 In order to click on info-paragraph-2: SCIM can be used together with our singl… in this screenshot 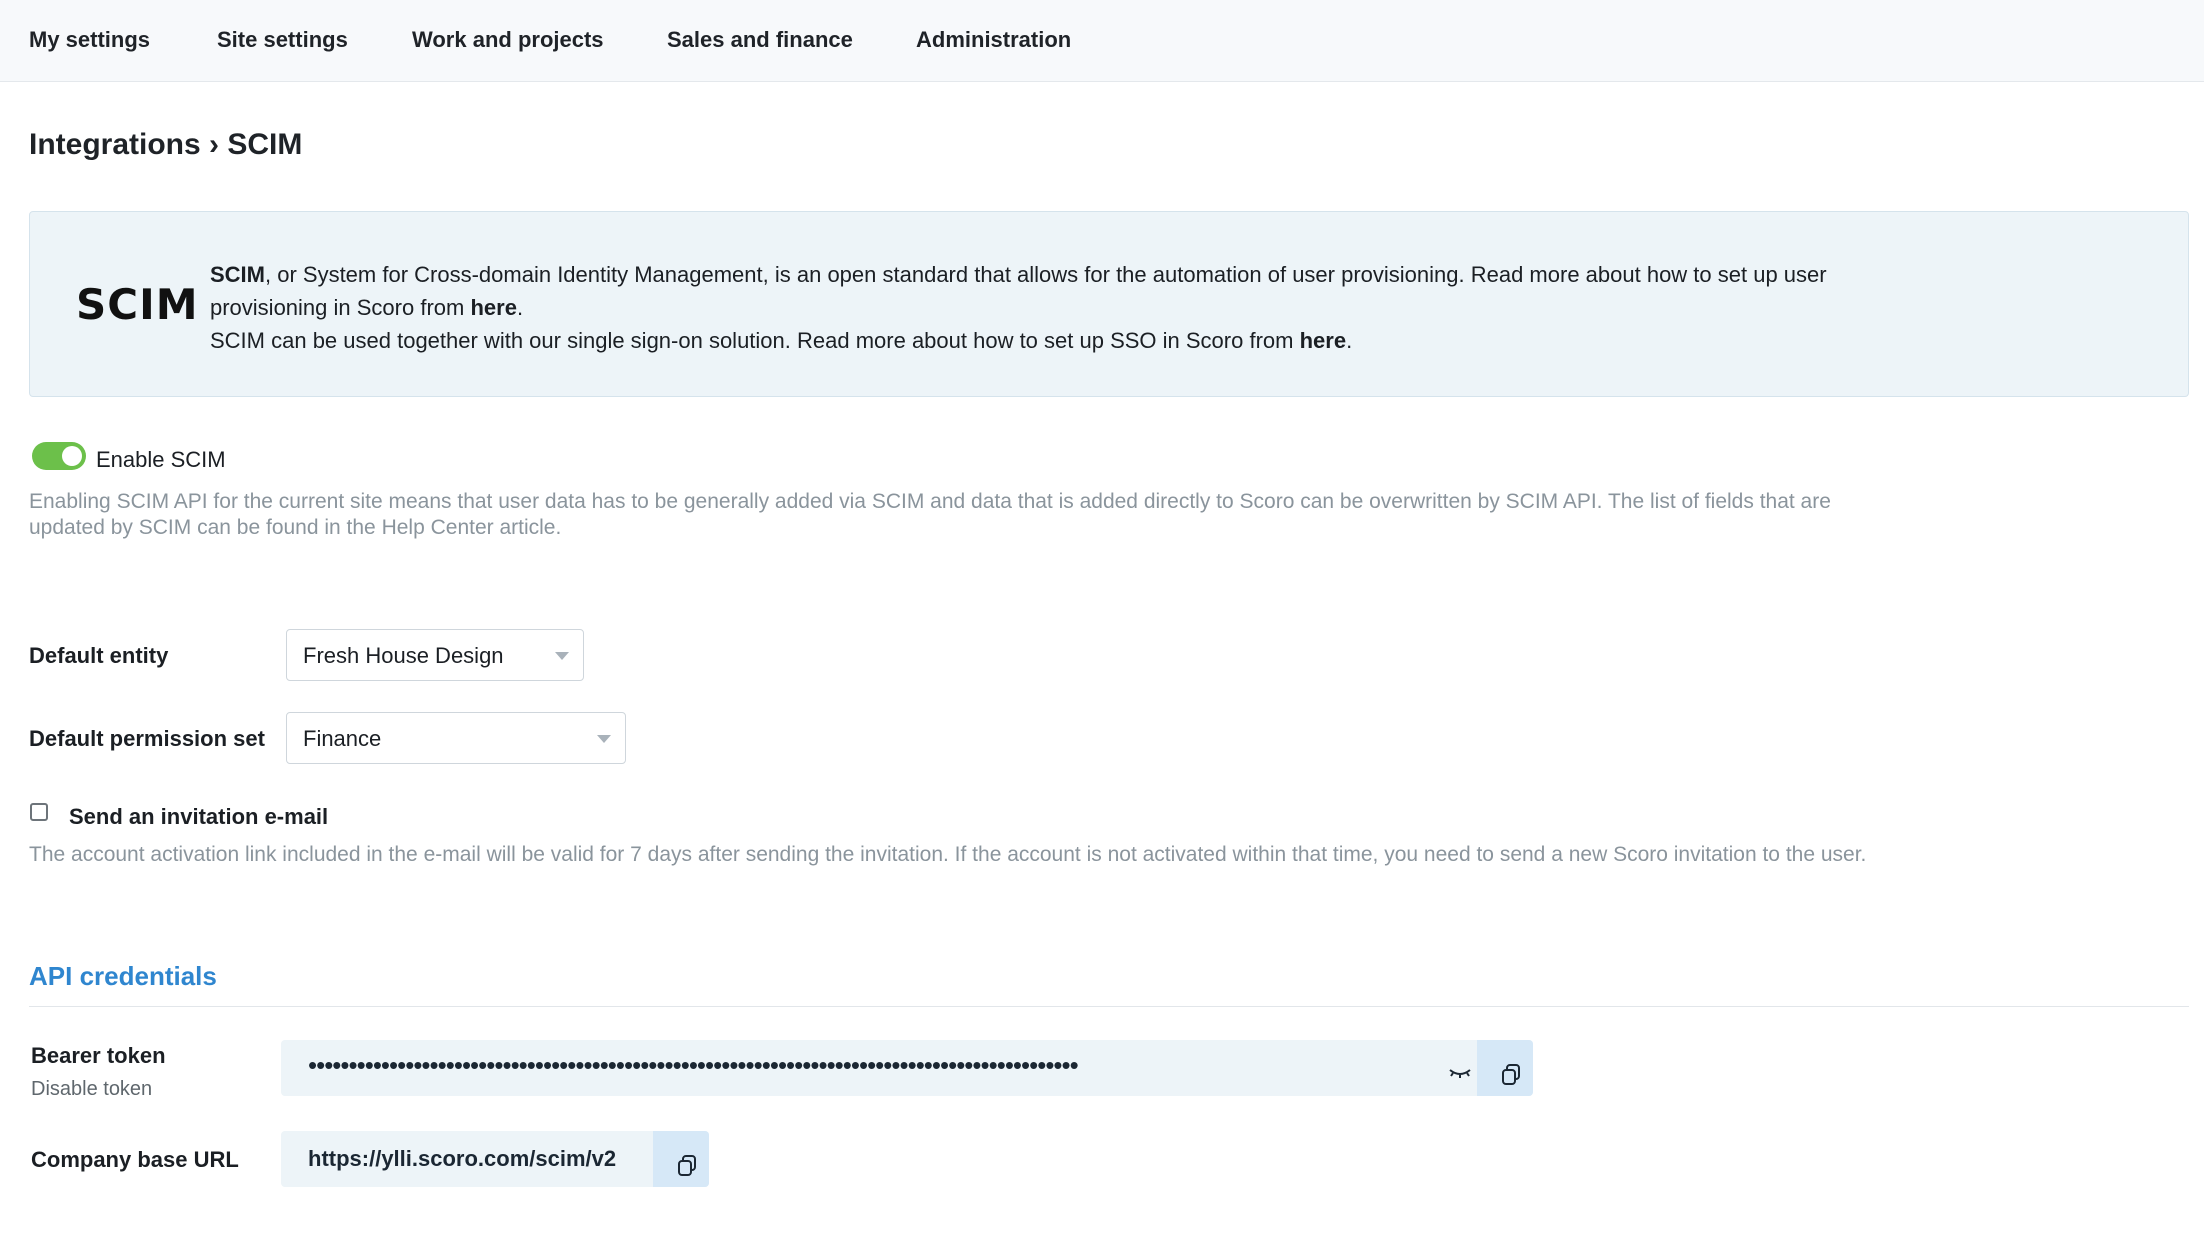, I will do `click(755, 340)`.